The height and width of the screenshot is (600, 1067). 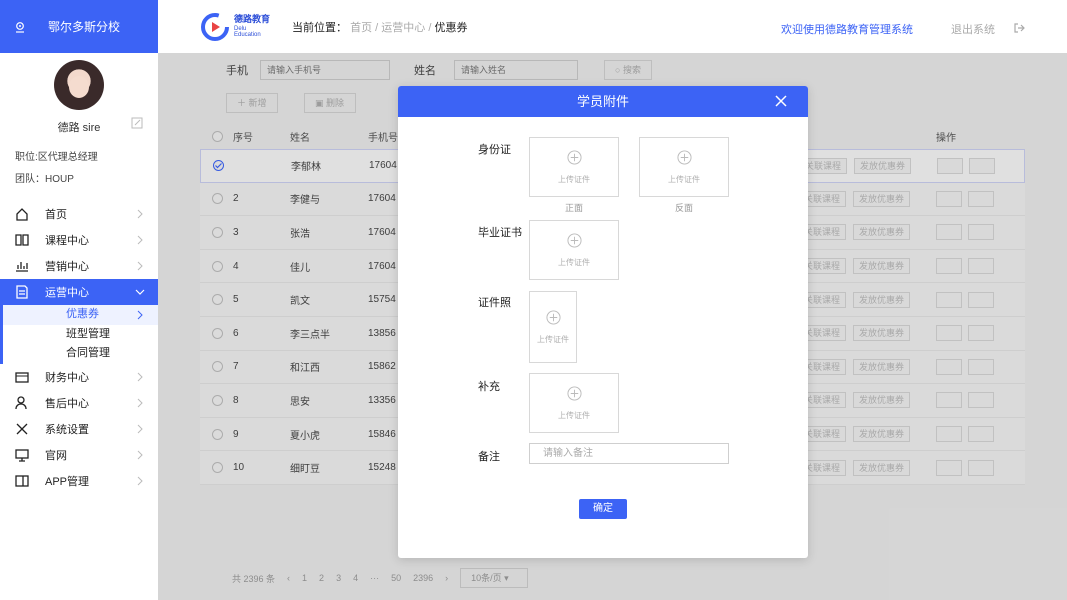 What do you see at coordinates (137, 123) in the screenshot?
I see `edit-profile-icon` at bounding box center [137, 123].